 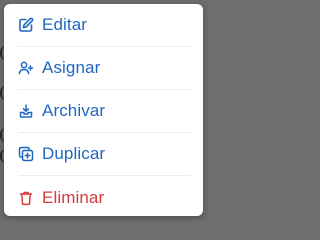 I want to click on menu-item-archive: Archivar, so click(x=104, y=111).